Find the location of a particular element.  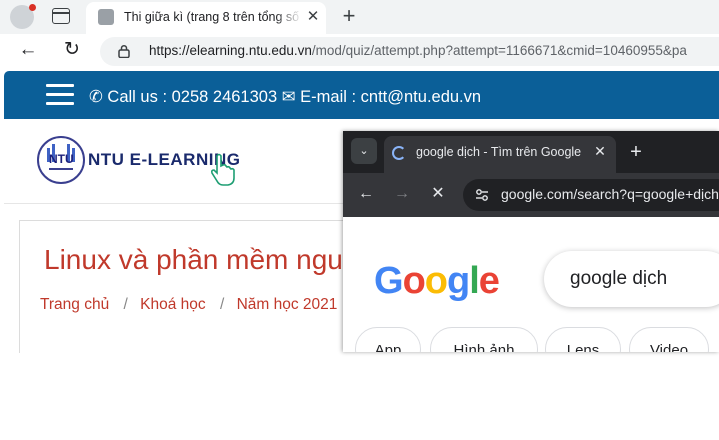

chrome-url-text: google.com/search?q=google+dịch is located at coordinates (610, 194).